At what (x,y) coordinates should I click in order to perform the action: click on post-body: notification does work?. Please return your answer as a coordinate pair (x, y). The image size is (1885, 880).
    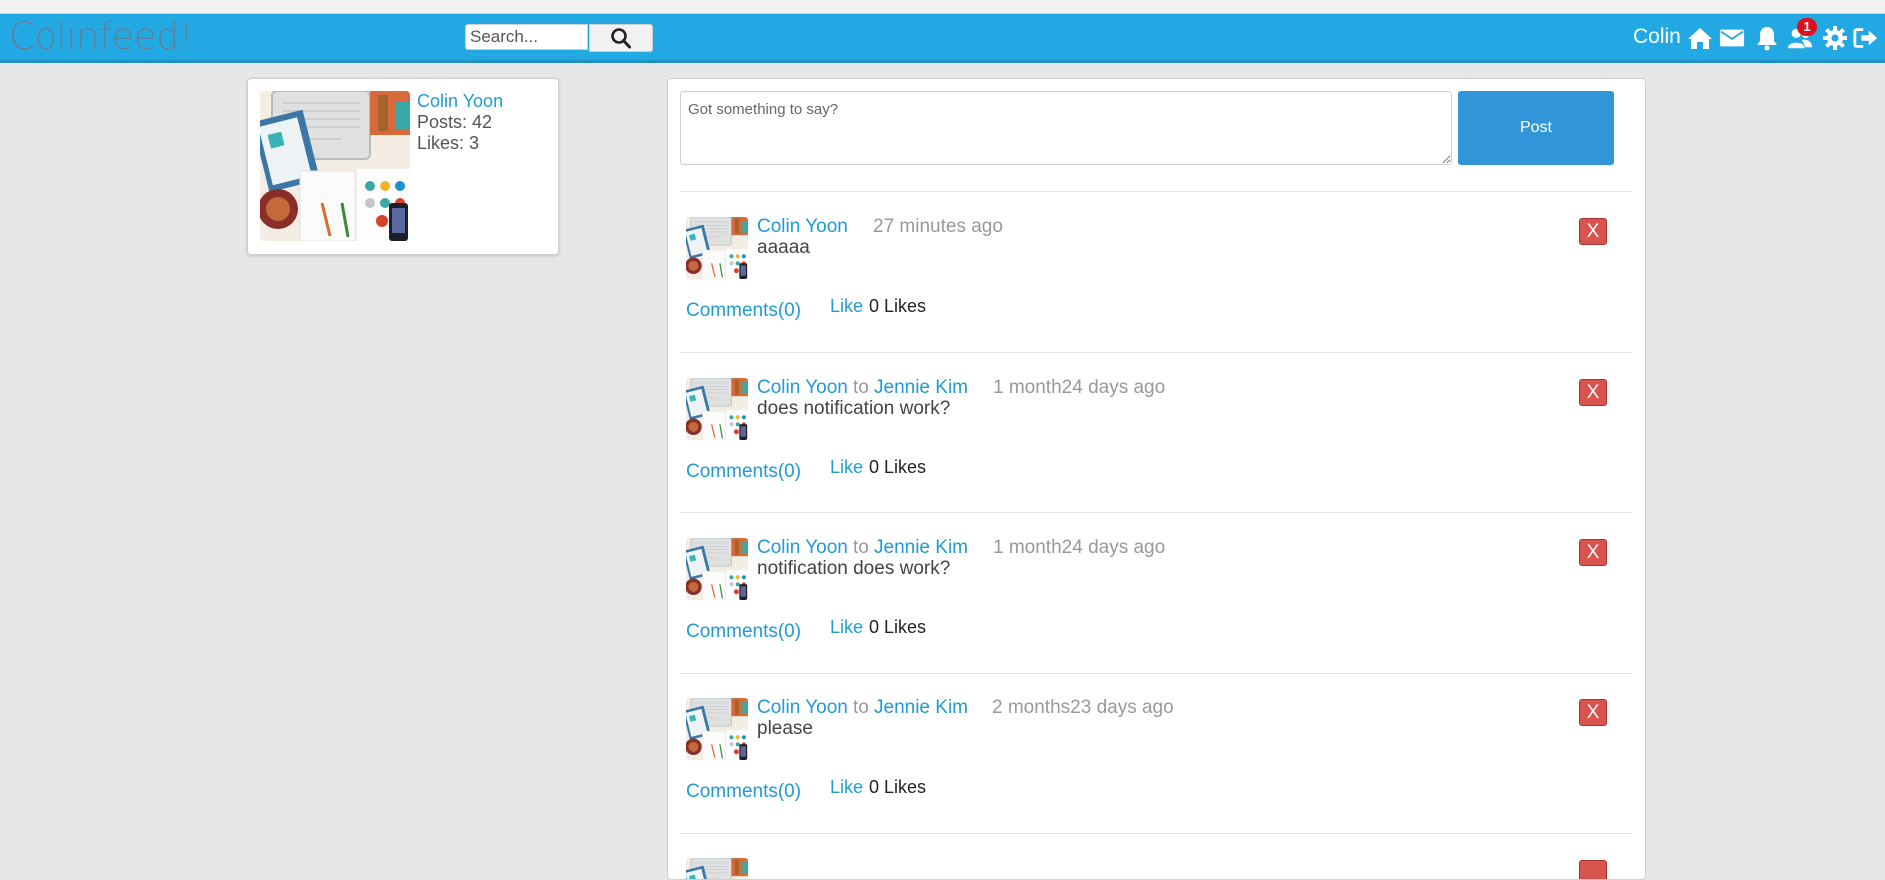
    Looking at the image, I should click on (854, 568).